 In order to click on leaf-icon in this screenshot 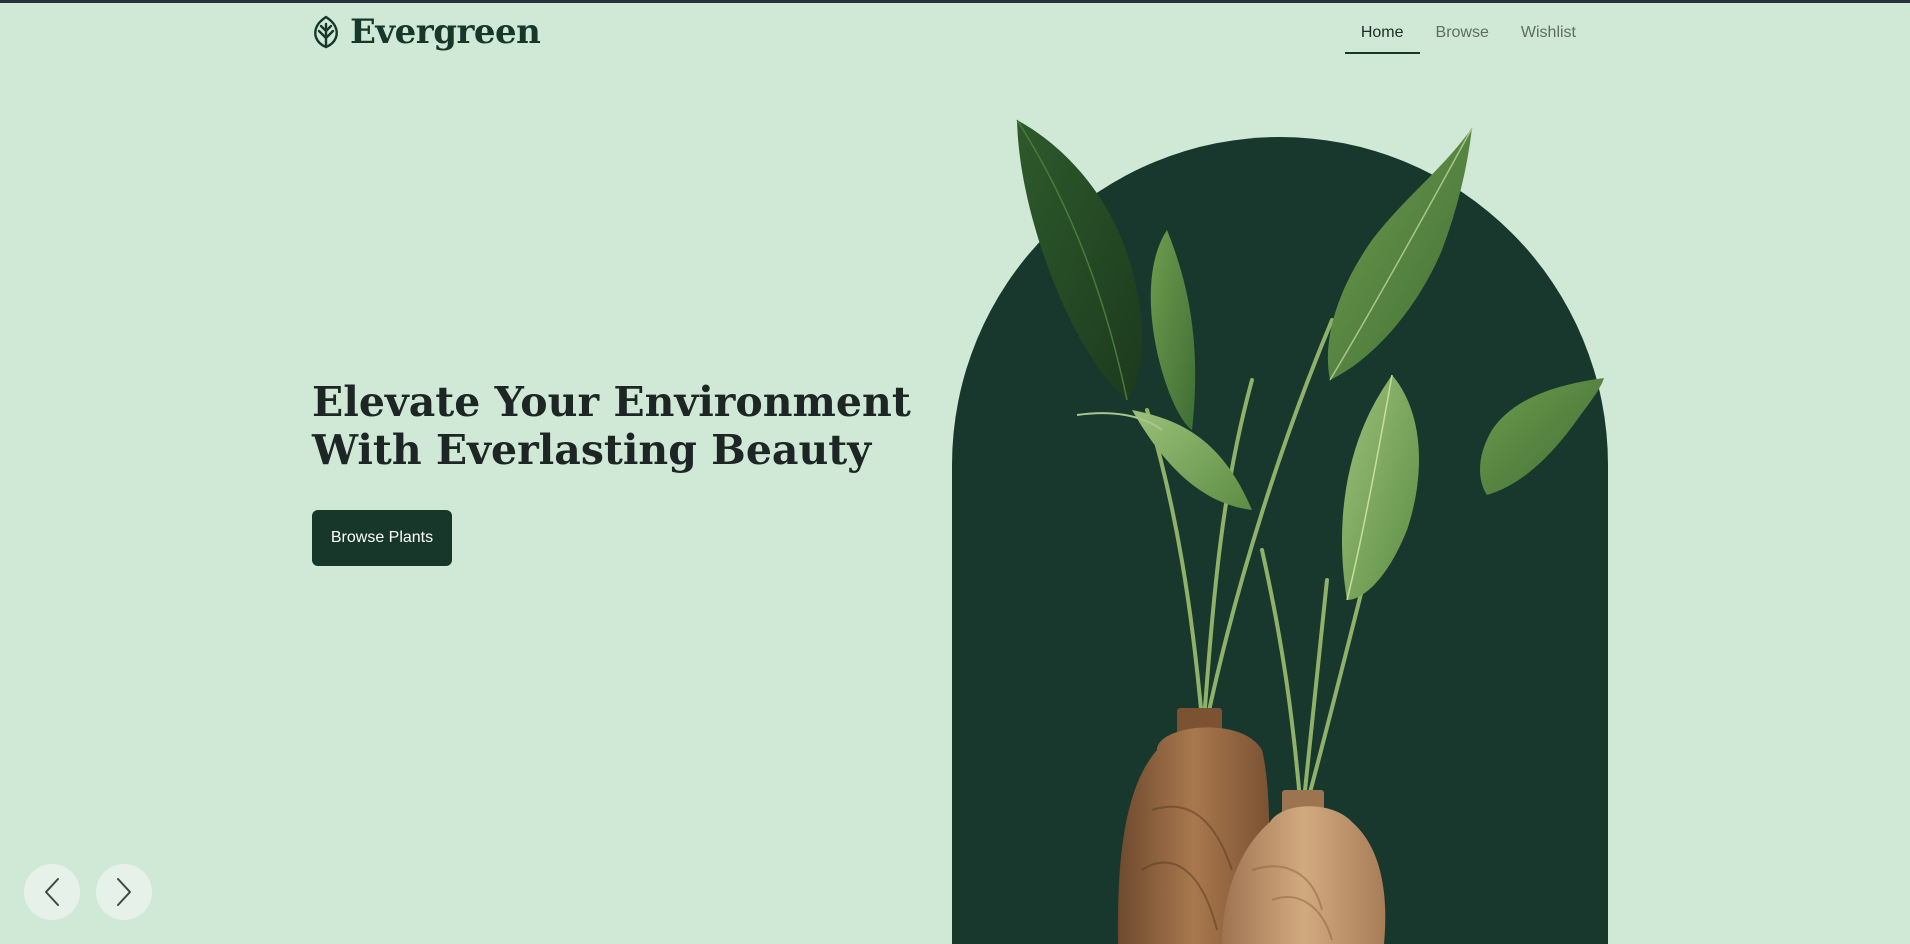, I will do `click(326, 32)`.